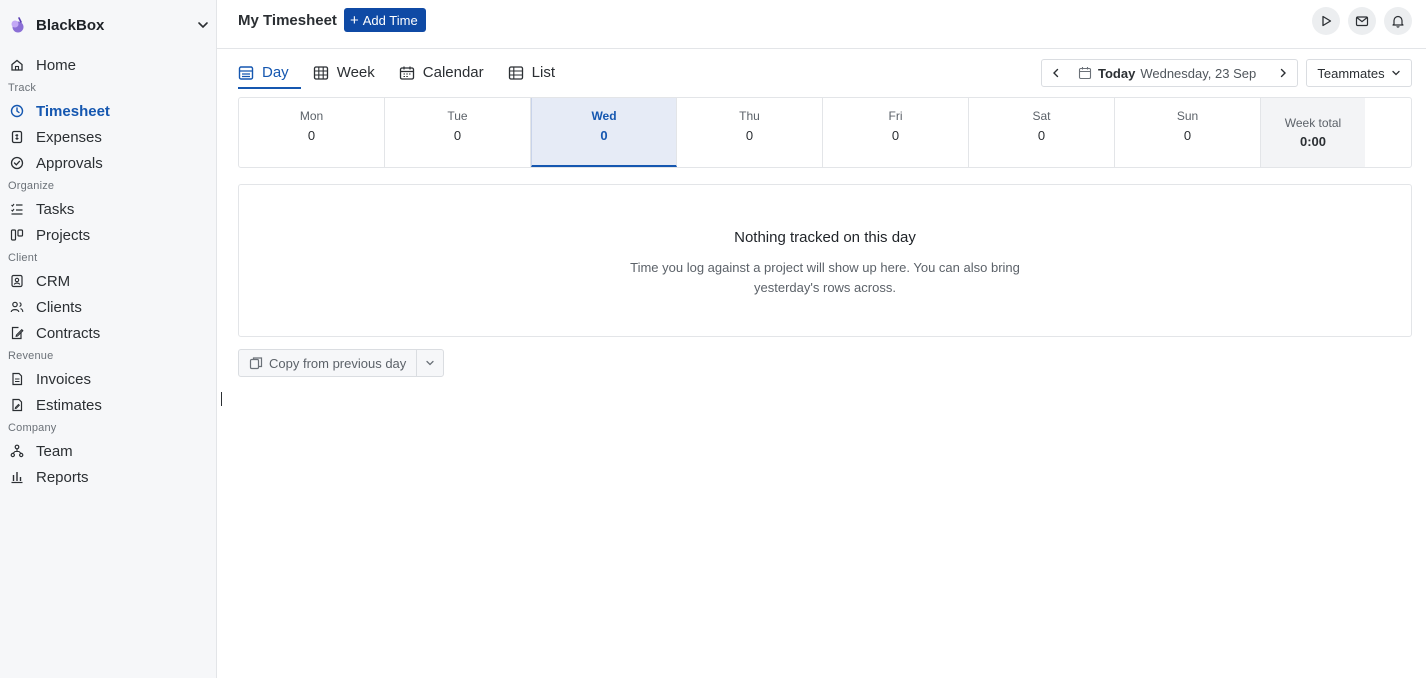 The image size is (1426, 678). What do you see at coordinates (108, 477) in the screenshot?
I see `sidebar-item-reports: Reports` at bounding box center [108, 477].